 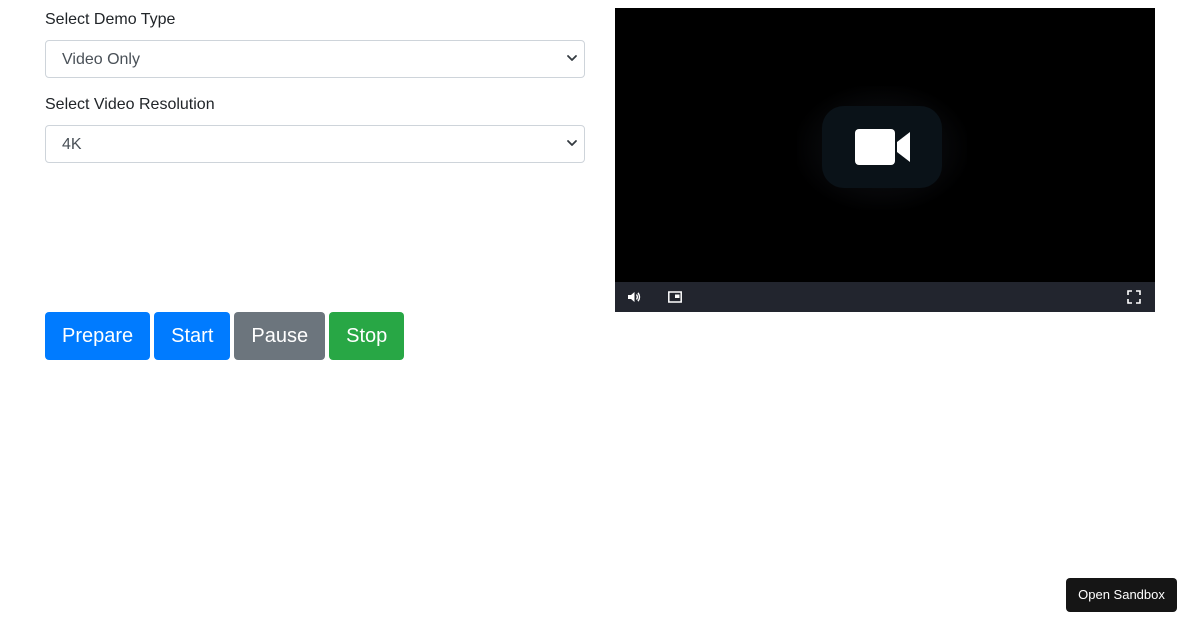 I want to click on start-button: Start, so click(x=192, y=336).